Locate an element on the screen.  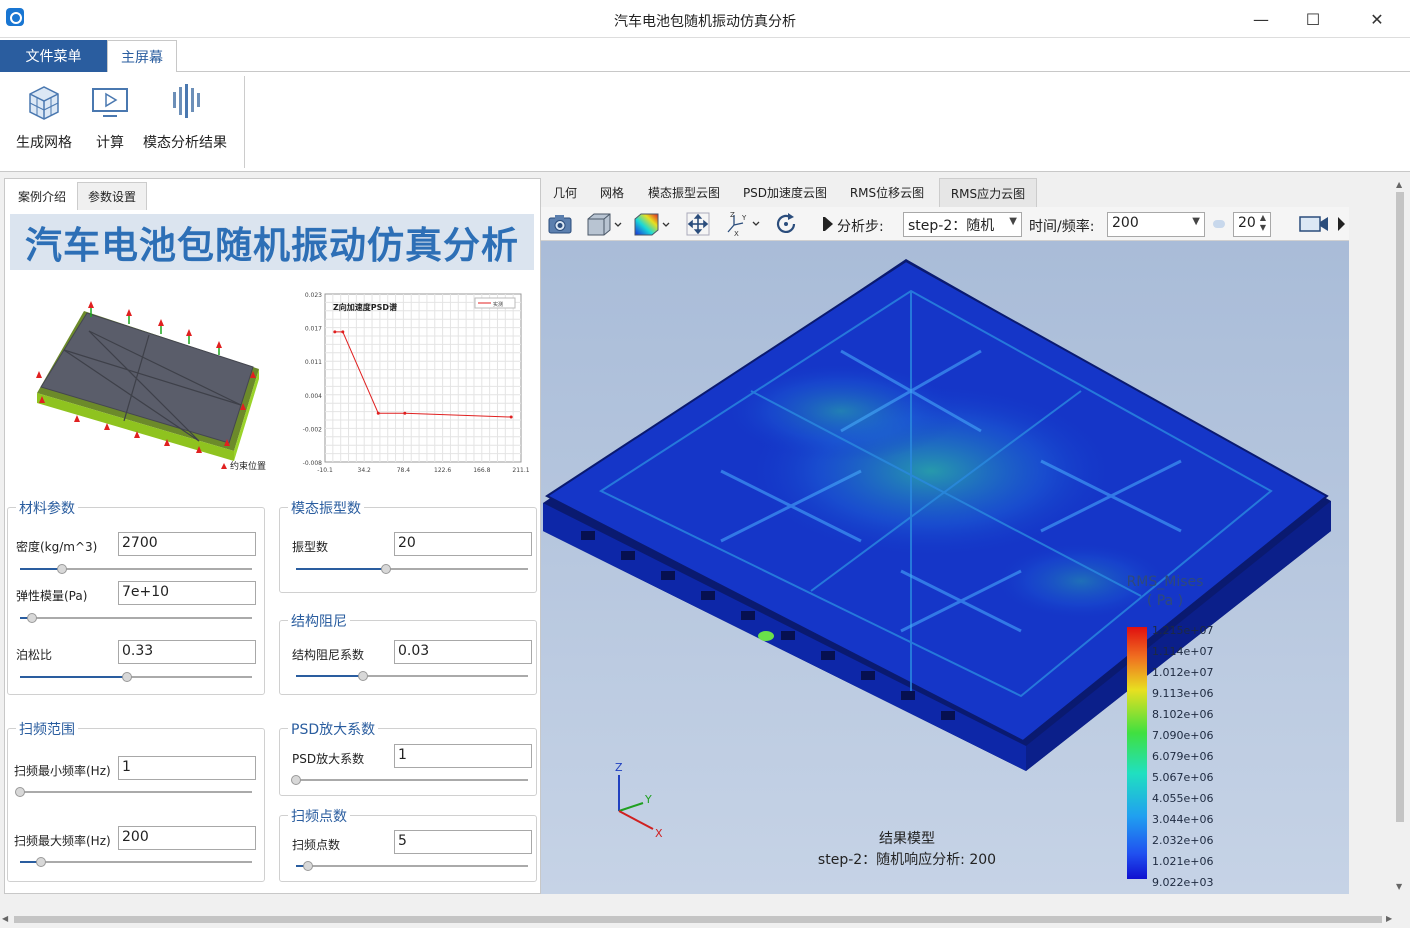
generate-mesh-label: 生成网格 is located at coordinates (44, 143).